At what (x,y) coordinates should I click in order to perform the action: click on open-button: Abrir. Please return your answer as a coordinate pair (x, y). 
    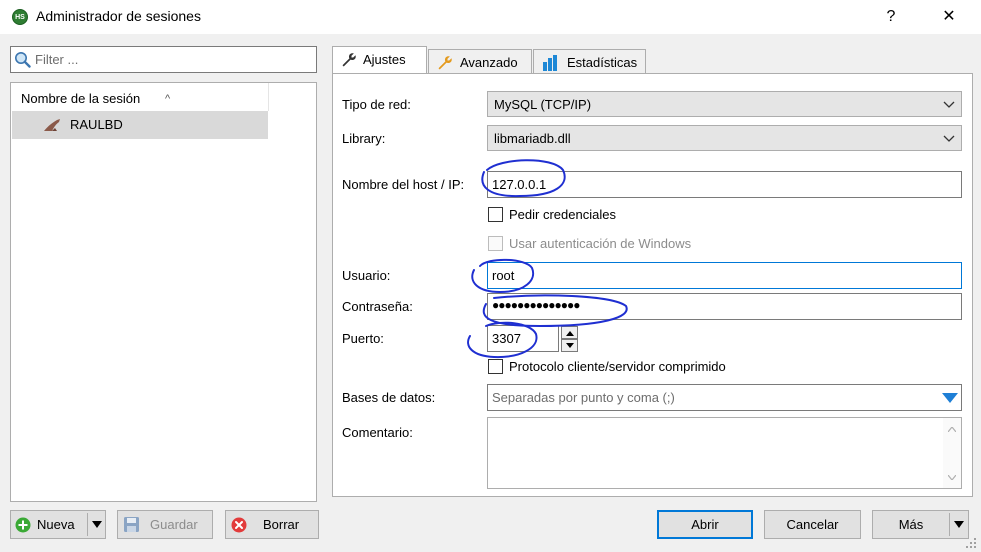
    Looking at the image, I should click on (705, 524).